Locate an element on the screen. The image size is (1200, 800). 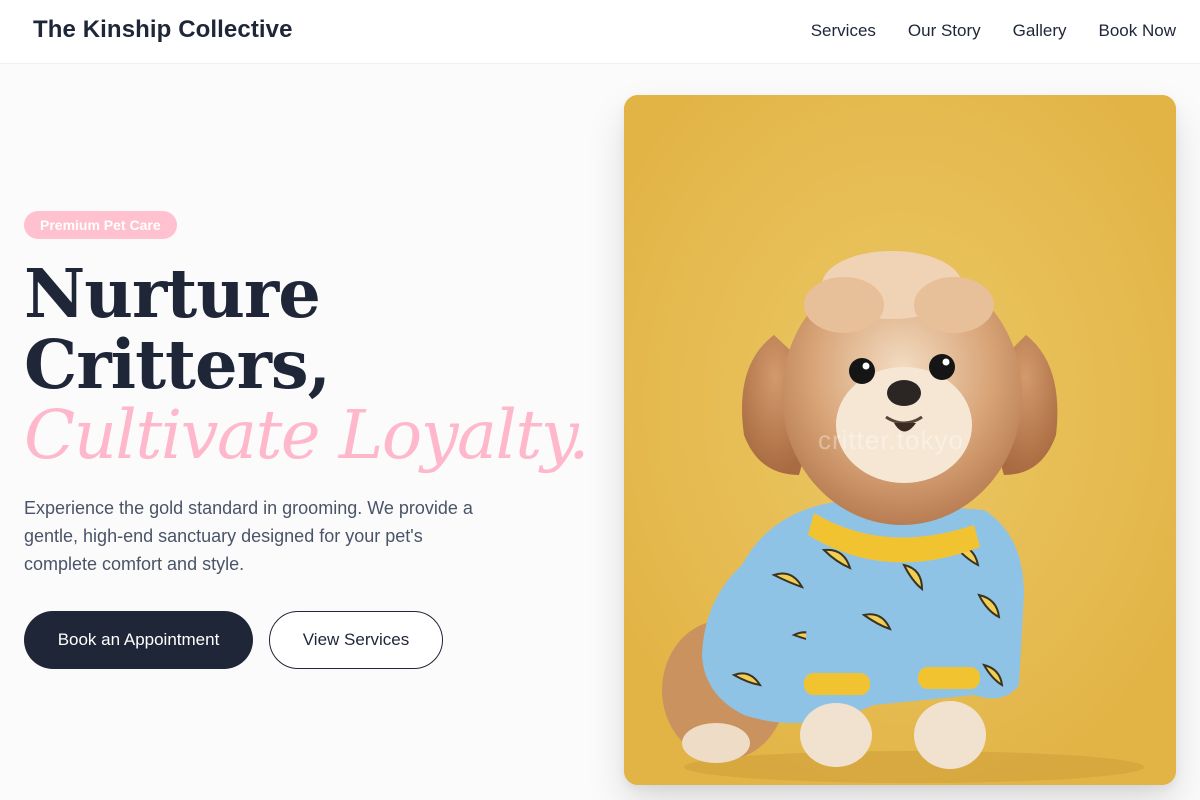
nav-link-services: Services is located at coordinates (843, 31).